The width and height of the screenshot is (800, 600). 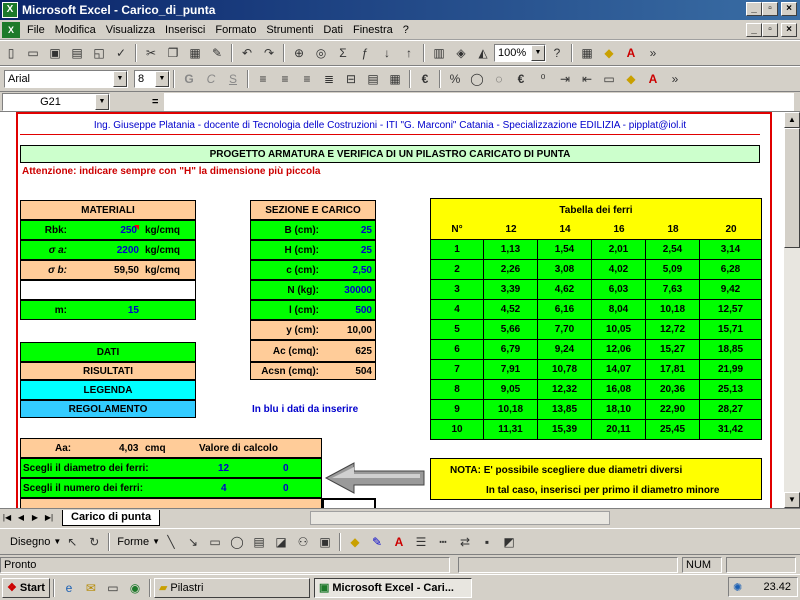 I want to click on clock: 23.42, so click(x=777, y=587).